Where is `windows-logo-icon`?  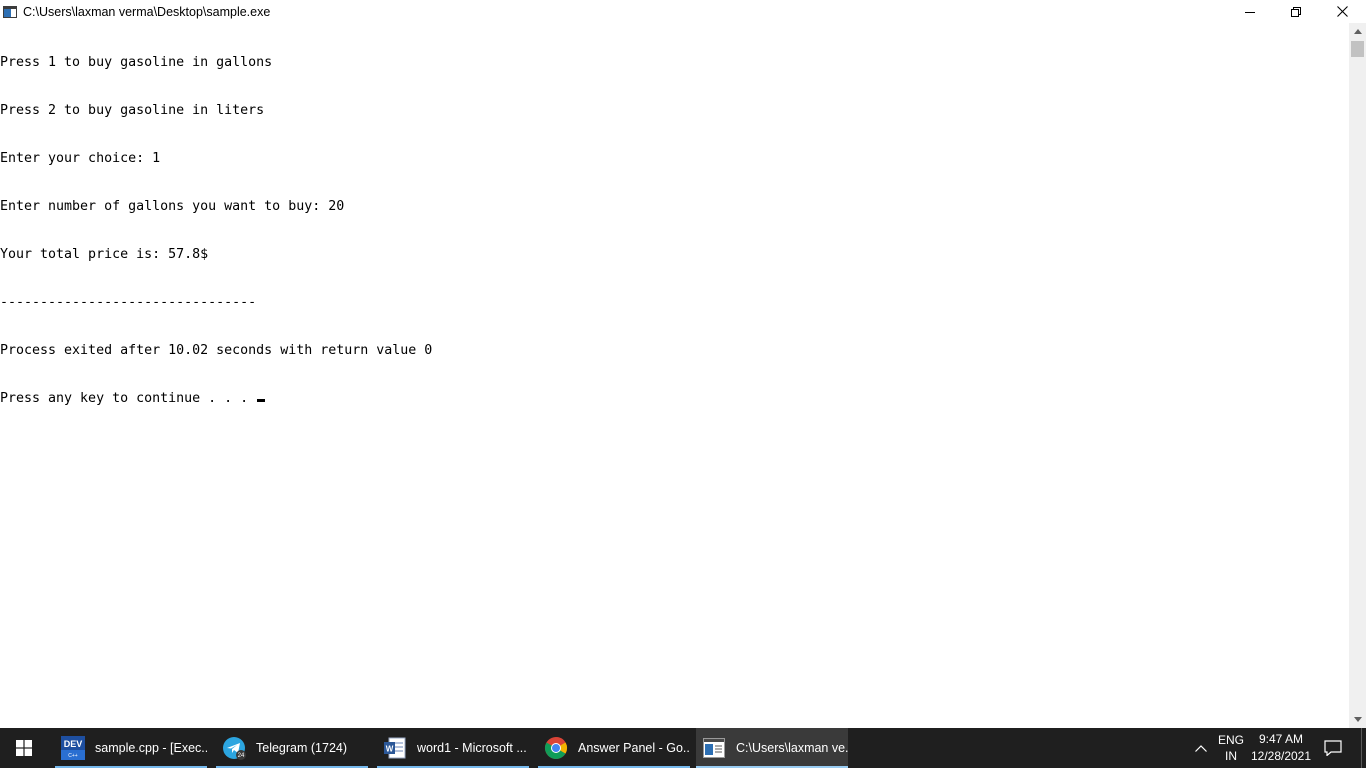
windows-logo-icon is located at coordinates (24, 748).